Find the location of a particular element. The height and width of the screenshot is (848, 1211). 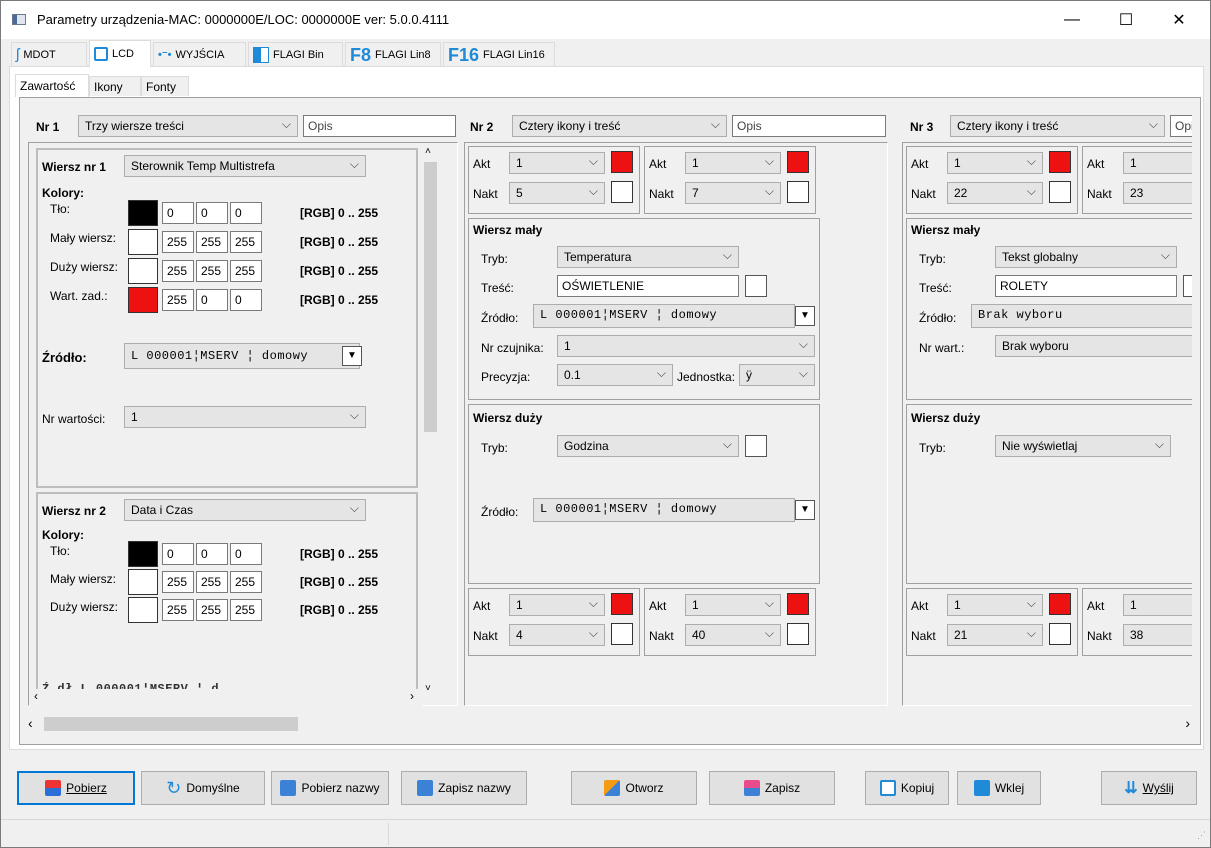

panels-horizontal-scrollbar: ‹ › is located at coordinates (610, 724).